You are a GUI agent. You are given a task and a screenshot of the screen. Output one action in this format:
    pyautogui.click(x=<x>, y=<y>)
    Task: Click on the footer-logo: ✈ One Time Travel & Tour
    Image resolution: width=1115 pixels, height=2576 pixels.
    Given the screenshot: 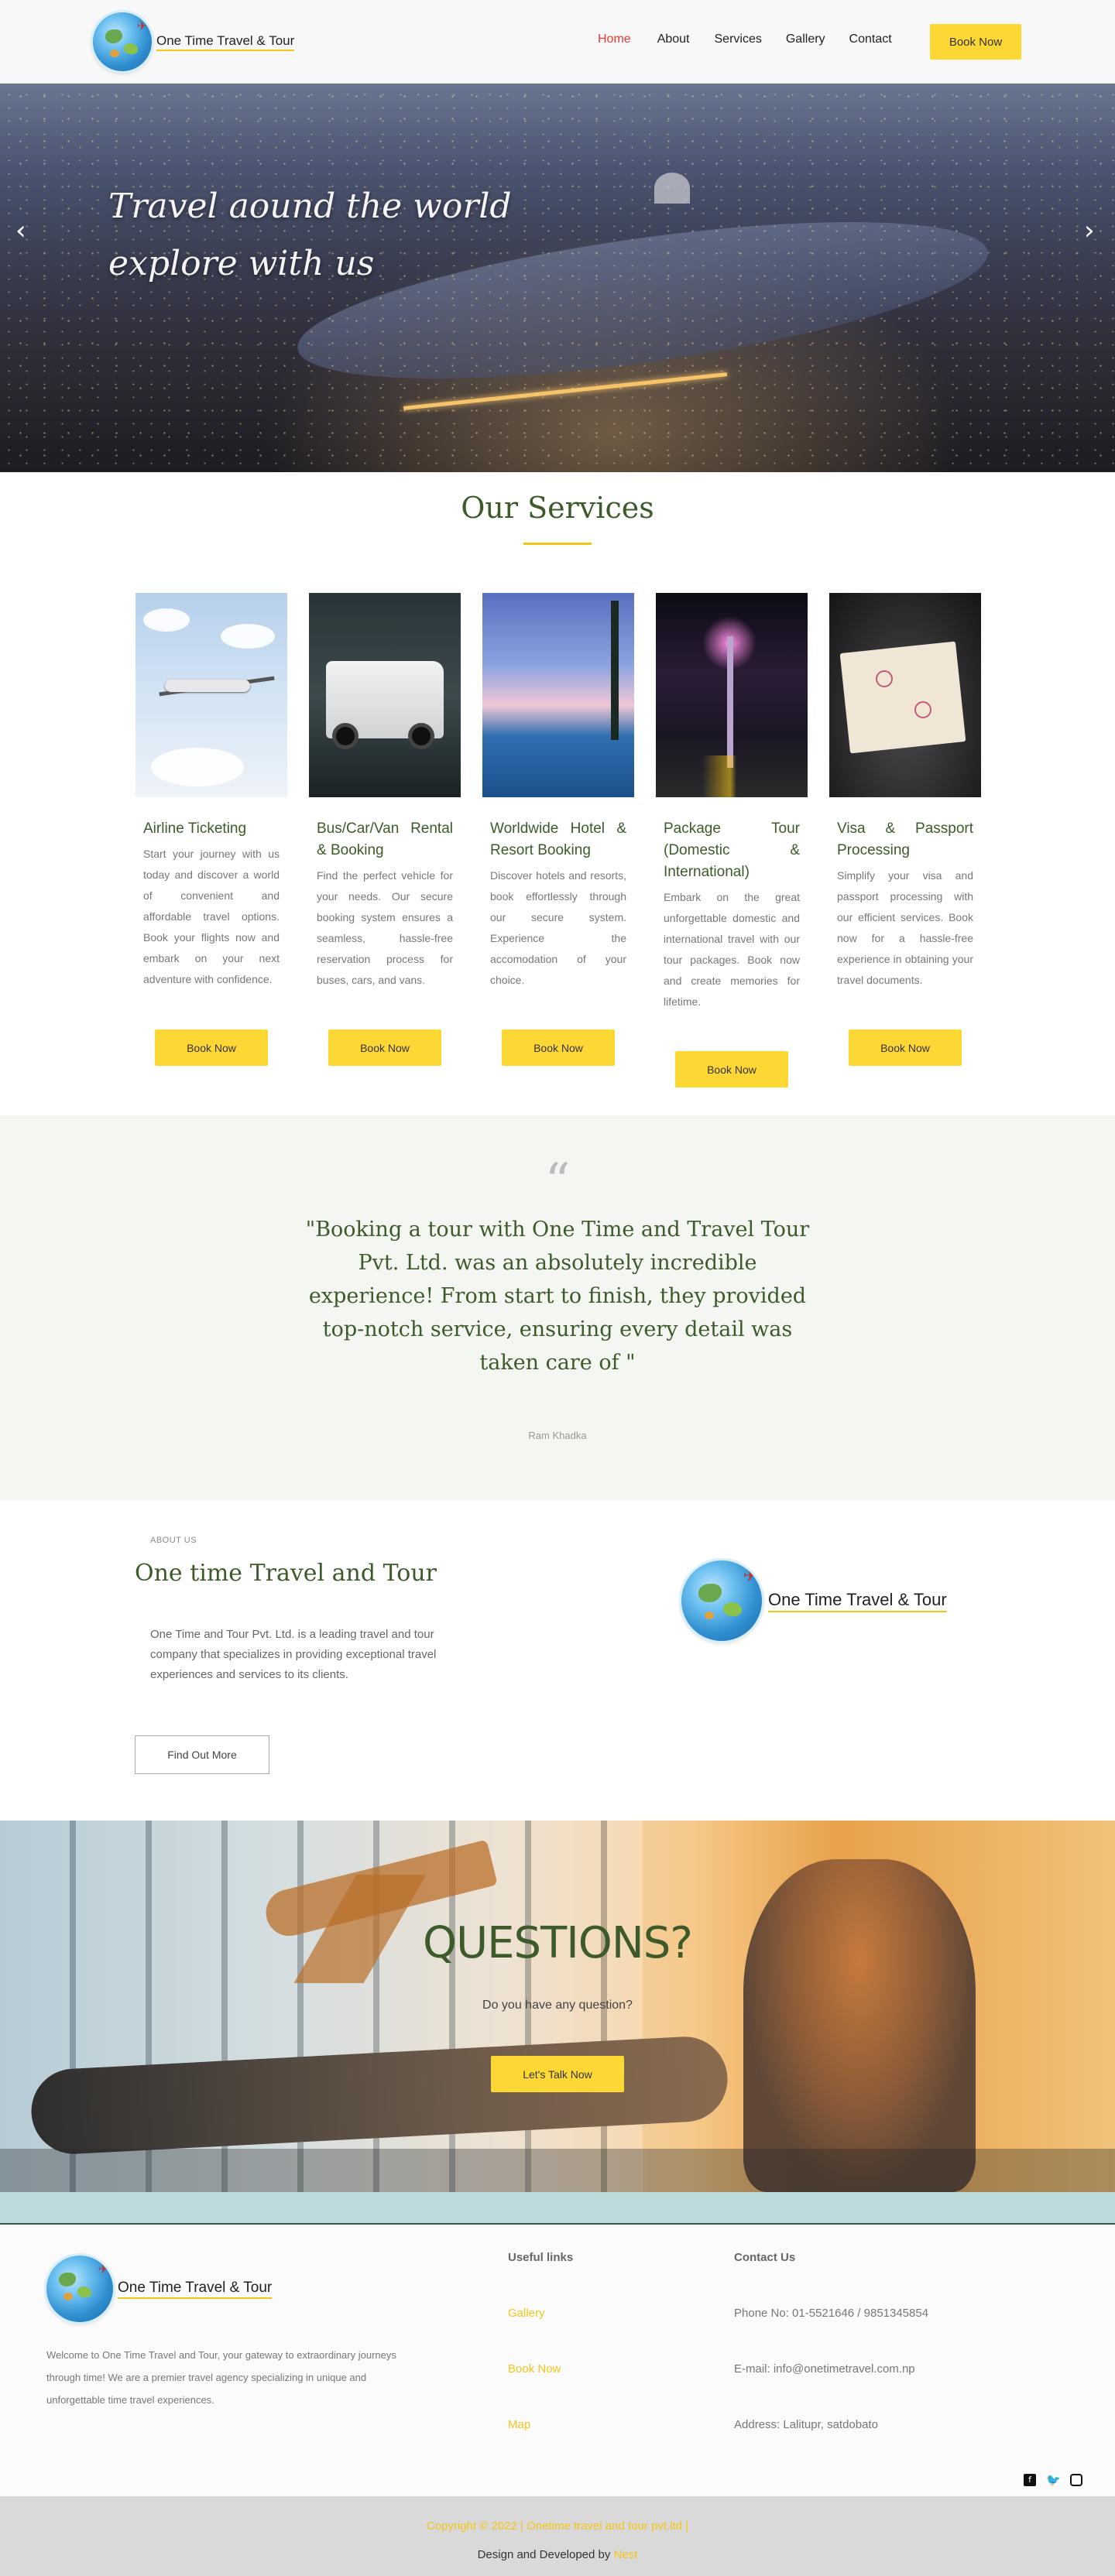 What is the action you would take?
    pyautogui.click(x=159, y=2289)
    